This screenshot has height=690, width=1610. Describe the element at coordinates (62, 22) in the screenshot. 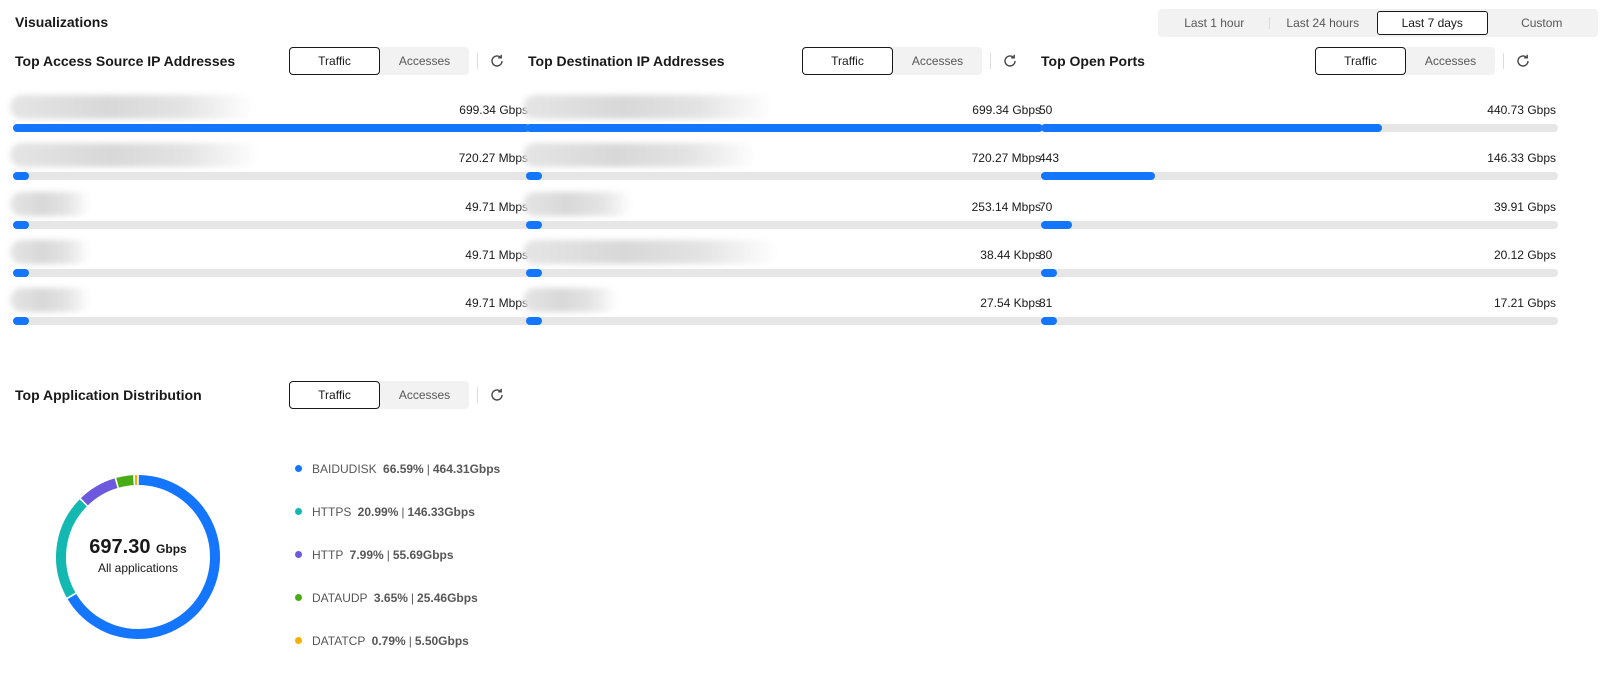

I see `page-title: Visualizations` at that location.